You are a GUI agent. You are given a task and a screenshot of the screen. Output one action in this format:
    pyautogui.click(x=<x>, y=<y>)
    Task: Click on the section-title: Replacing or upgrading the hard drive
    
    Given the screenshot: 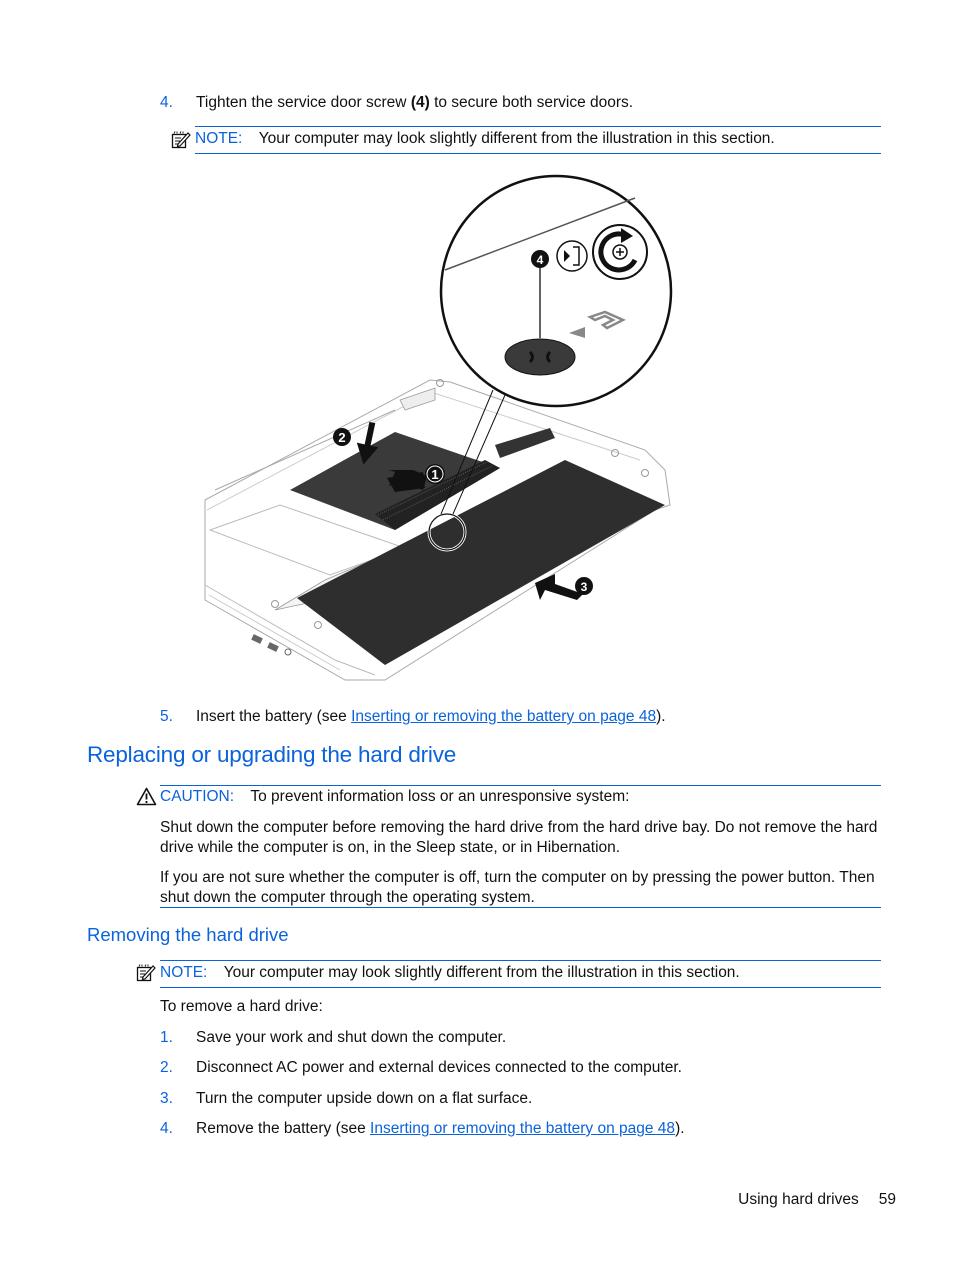 What is the action you would take?
    pyautogui.click(x=272, y=754)
    